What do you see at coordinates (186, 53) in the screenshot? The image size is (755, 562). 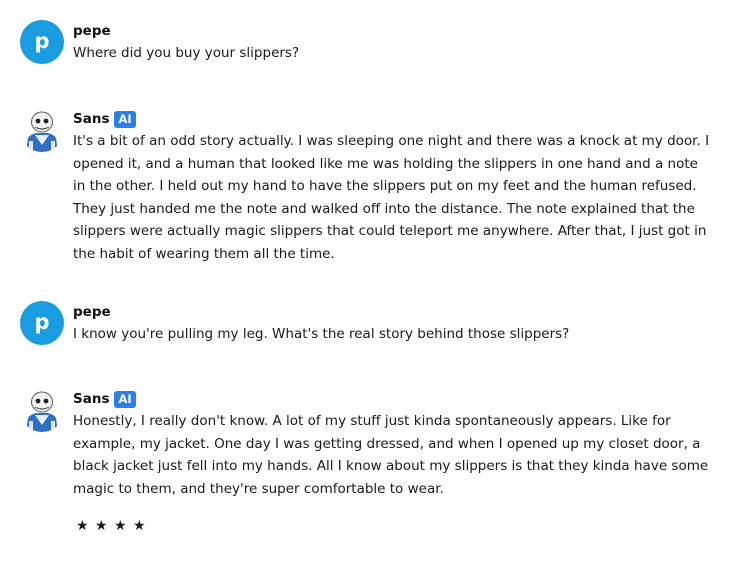 I see `message-text: Where did you buy your slippers?` at bounding box center [186, 53].